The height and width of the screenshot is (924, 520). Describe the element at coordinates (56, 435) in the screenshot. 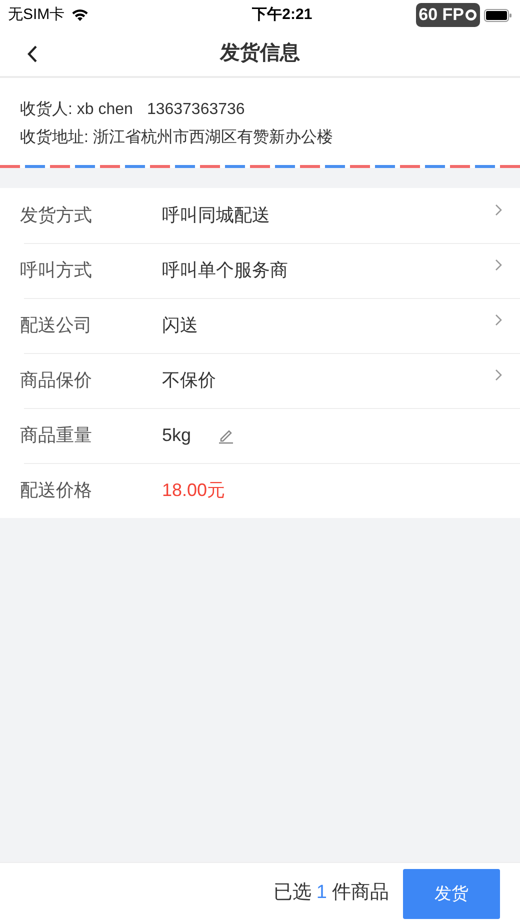

I see `field-label: 商品重量` at that location.